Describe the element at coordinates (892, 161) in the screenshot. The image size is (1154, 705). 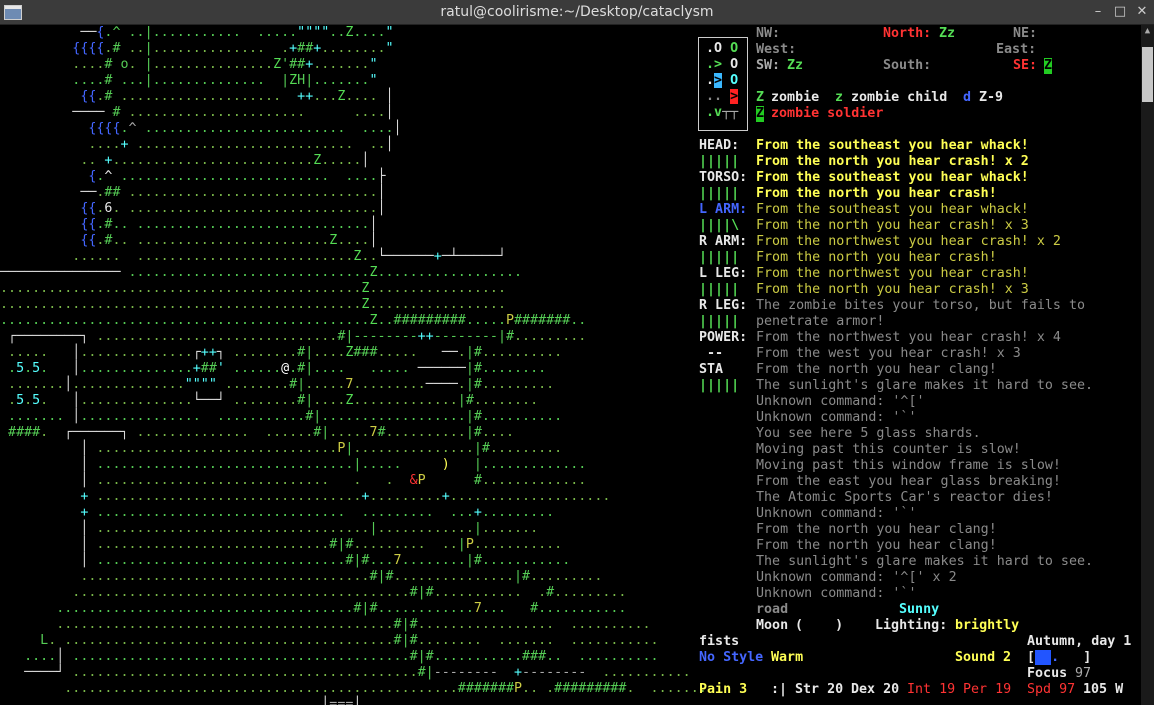
I see `message-line: From the north you hear crash! x 2` at that location.